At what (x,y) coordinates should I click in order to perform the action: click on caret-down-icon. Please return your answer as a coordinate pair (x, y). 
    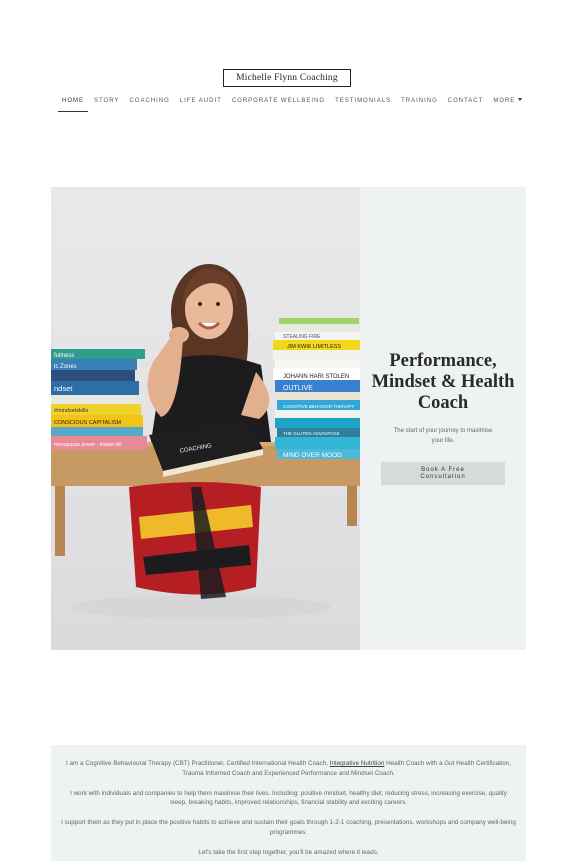
    Looking at the image, I should click on (520, 99).